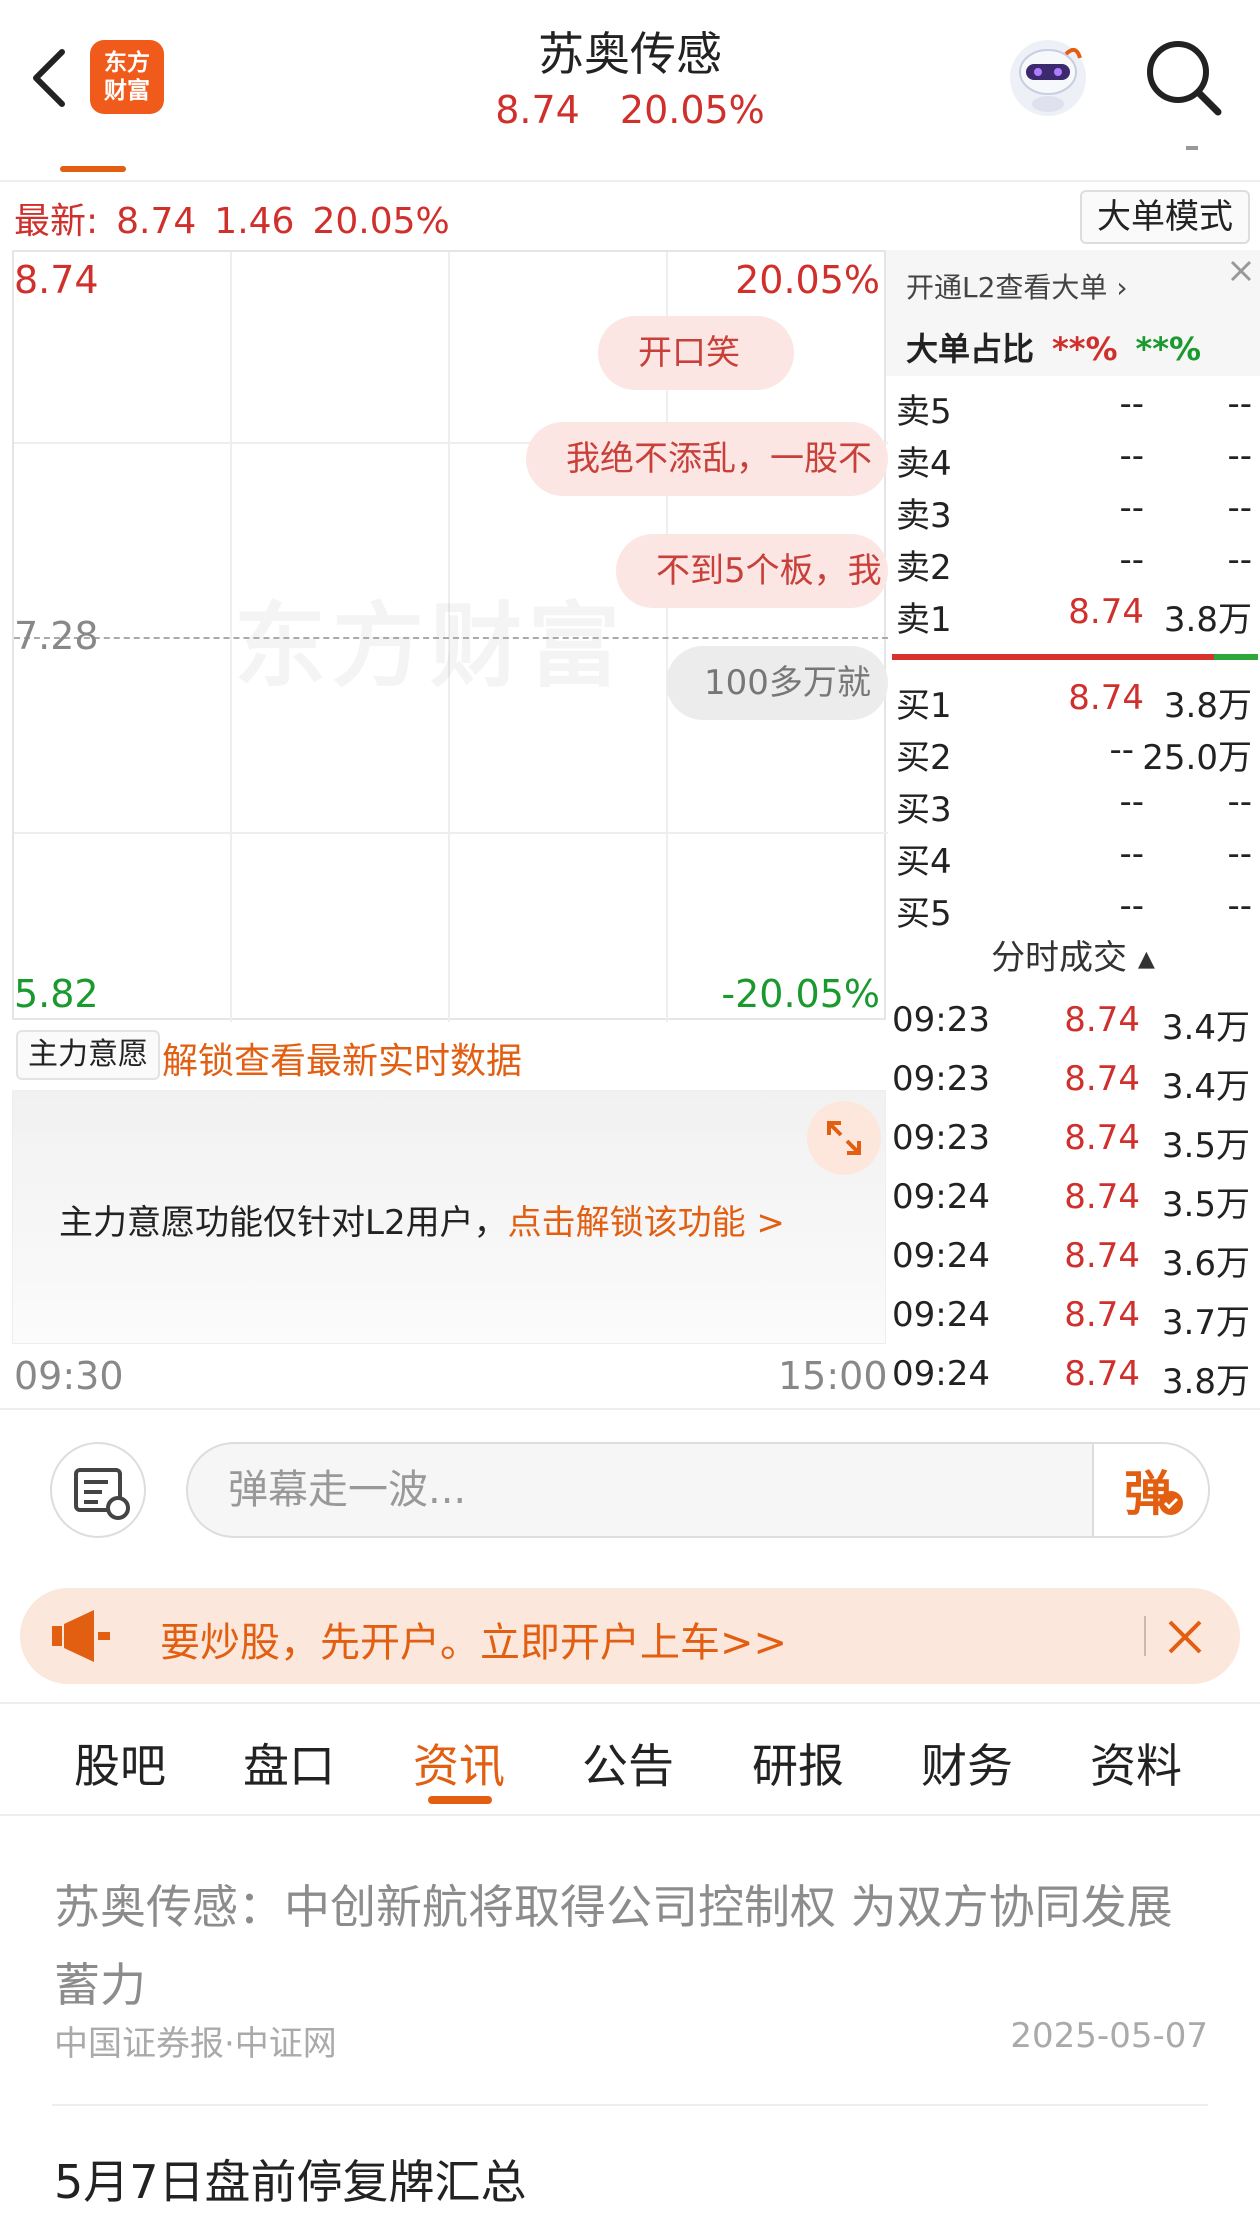 The width and height of the screenshot is (1260, 2231). I want to click on buy-sell-ratio-bar, so click(1075, 657).